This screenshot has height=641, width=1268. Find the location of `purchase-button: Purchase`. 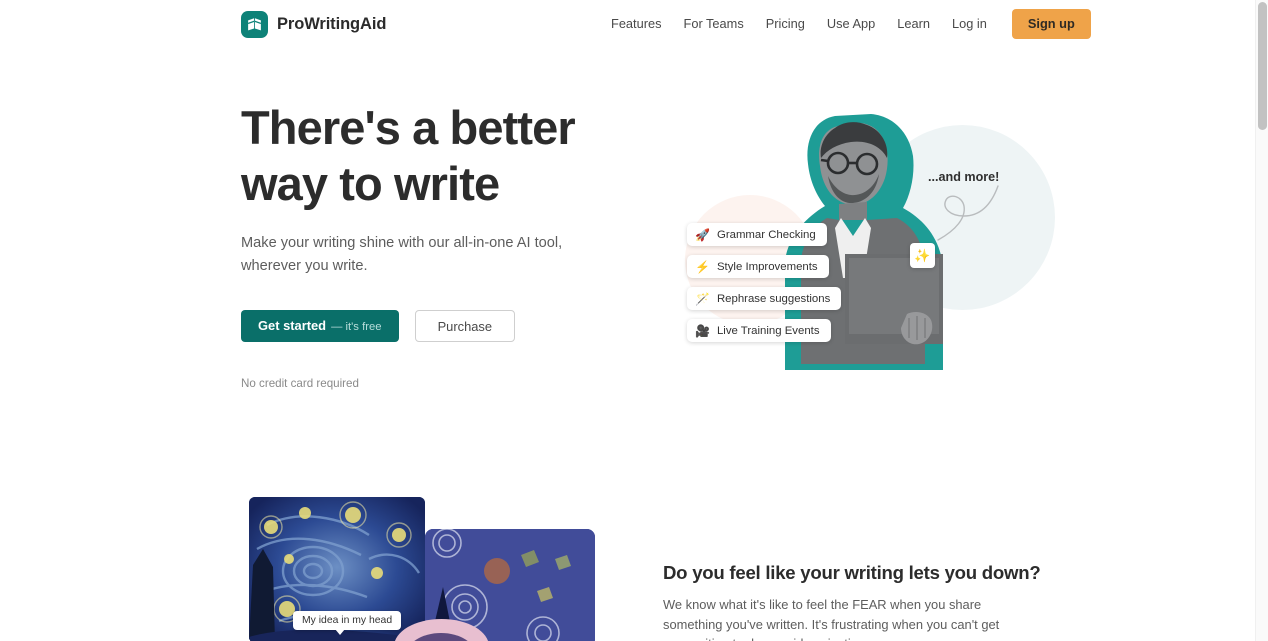

purchase-button: Purchase is located at coordinates (465, 326).